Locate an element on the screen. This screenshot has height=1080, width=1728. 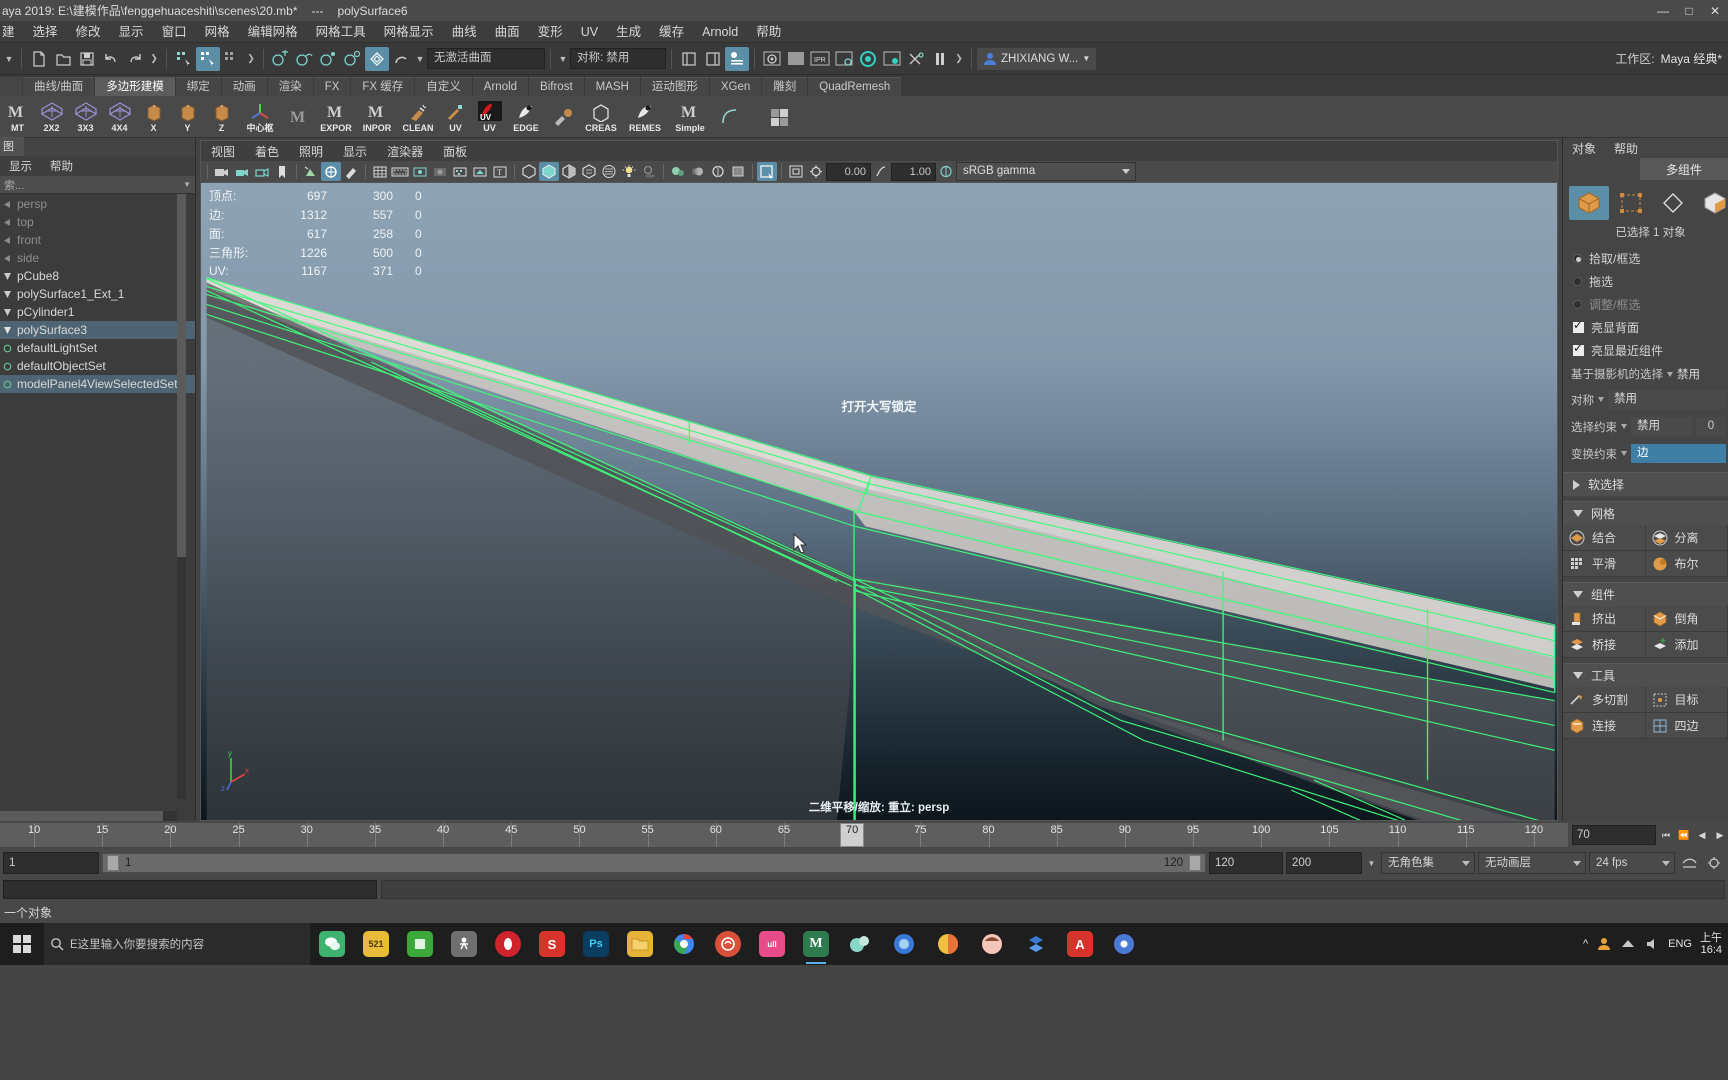
user-account-chip: ZHIXIANG W... ▼ is located at coordinates (1037, 58).